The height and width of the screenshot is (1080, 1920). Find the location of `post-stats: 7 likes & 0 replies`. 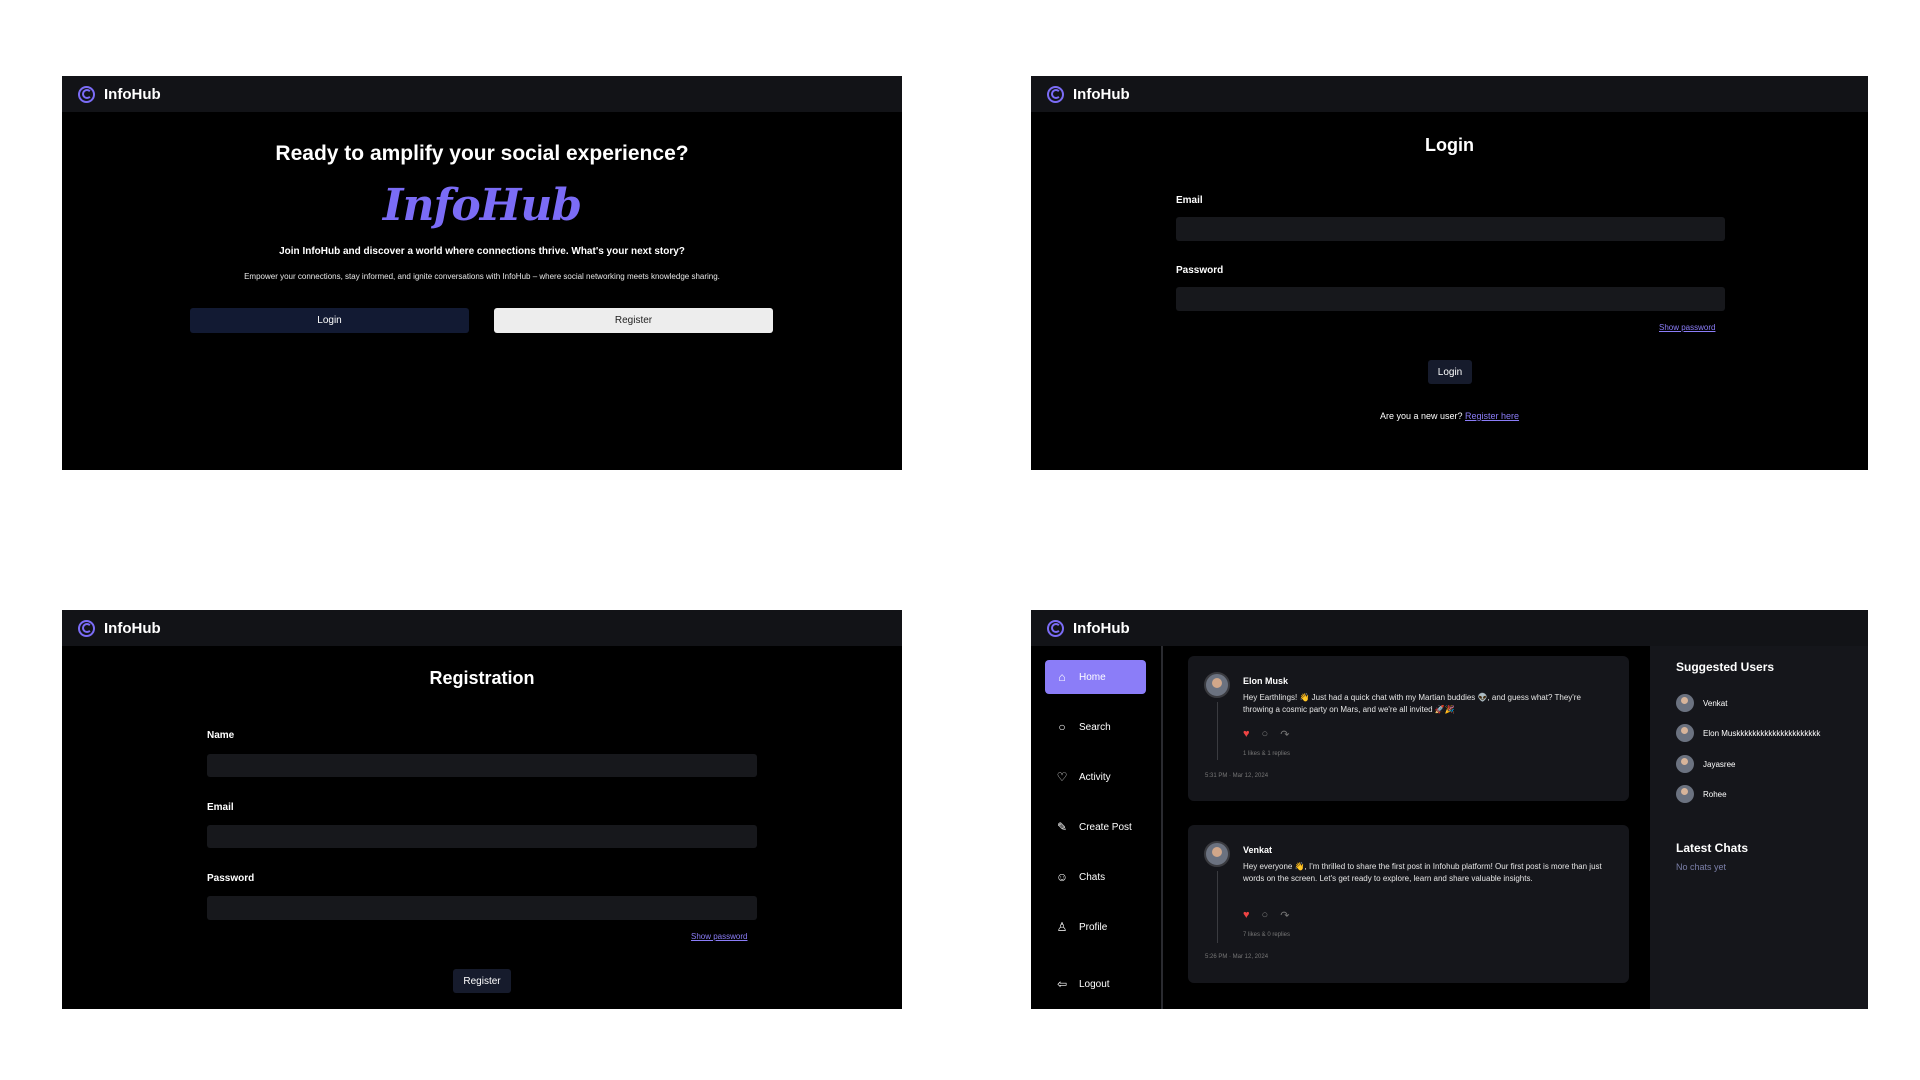

post-stats: 7 likes & 0 replies is located at coordinates (1266, 935).